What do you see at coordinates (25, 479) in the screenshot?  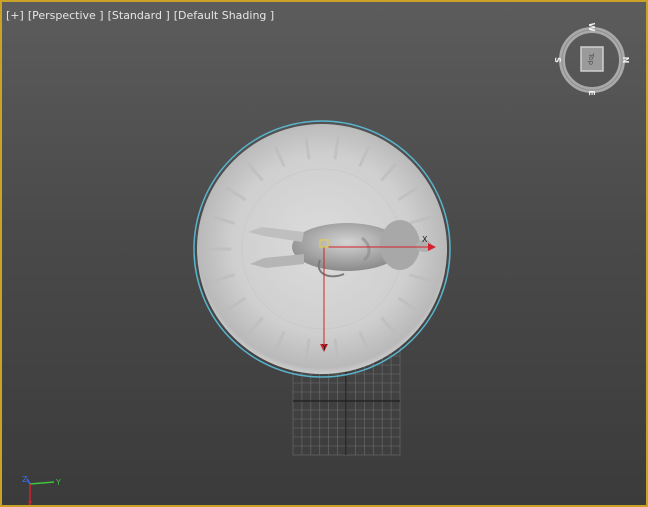 I see `axis-z-label: Z` at bounding box center [25, 479].